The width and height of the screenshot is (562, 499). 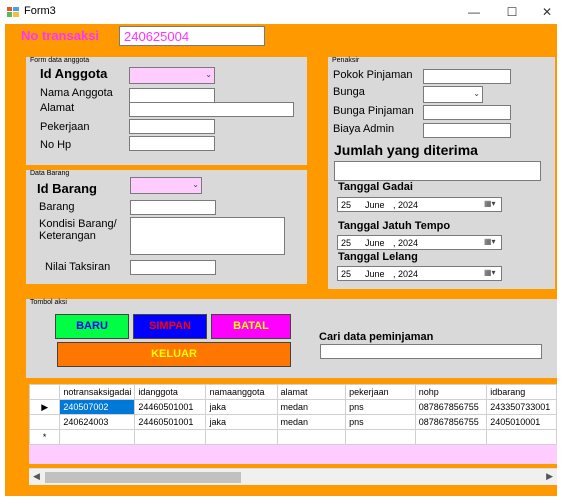 What do you see at coordinates (406, 150) in the screenshot?
I see `jumlah-diterima-label: Jumlah yang diterima` at bounding box center [406, 150].